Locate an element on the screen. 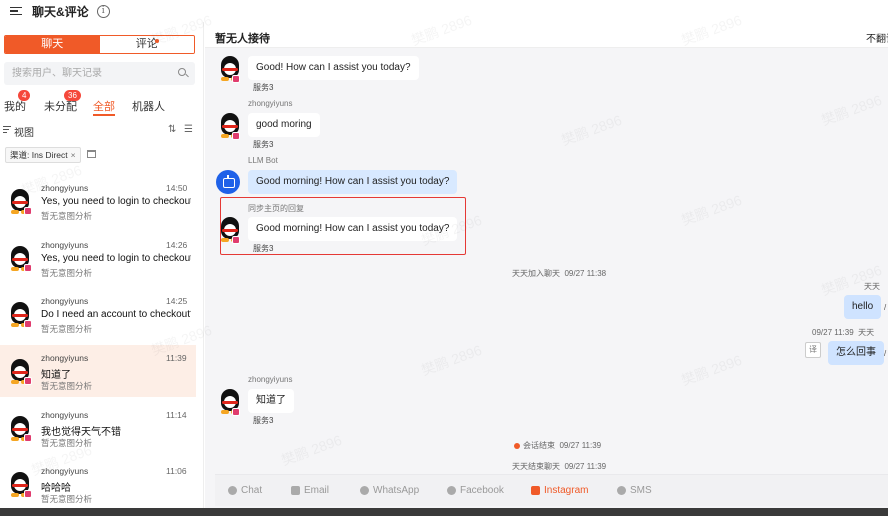 The image size is (888, 516). channel-chat: Chat is located at coordinates (245, 490).